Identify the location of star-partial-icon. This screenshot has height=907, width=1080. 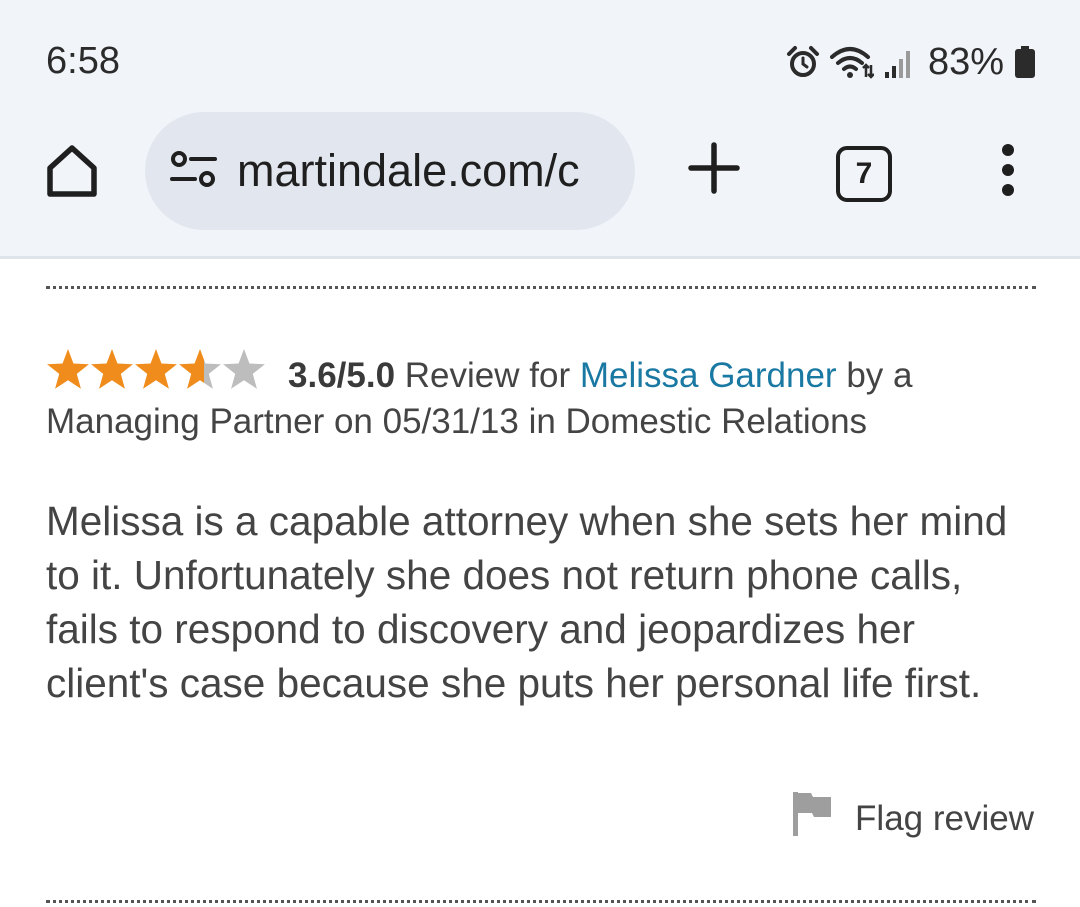
(200, 369).